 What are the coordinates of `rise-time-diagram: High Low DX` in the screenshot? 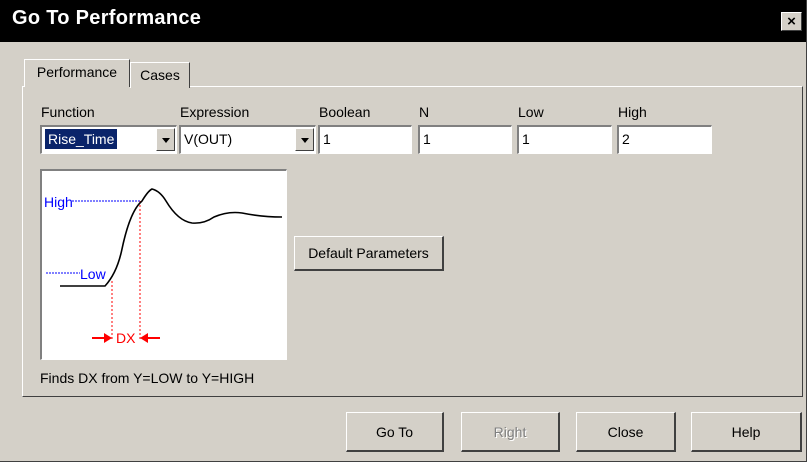 It's located at (163, 264).